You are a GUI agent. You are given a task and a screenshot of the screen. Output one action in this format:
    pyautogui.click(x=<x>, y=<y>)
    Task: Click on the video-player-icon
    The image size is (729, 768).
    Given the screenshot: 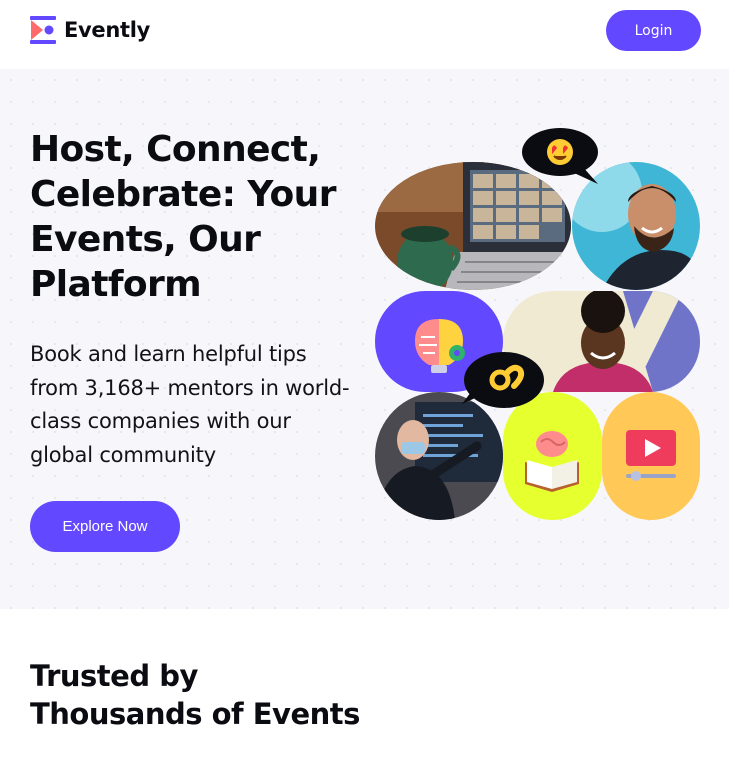 What is the action you would take?
    pyautogui.click(x=651, y=456)
    